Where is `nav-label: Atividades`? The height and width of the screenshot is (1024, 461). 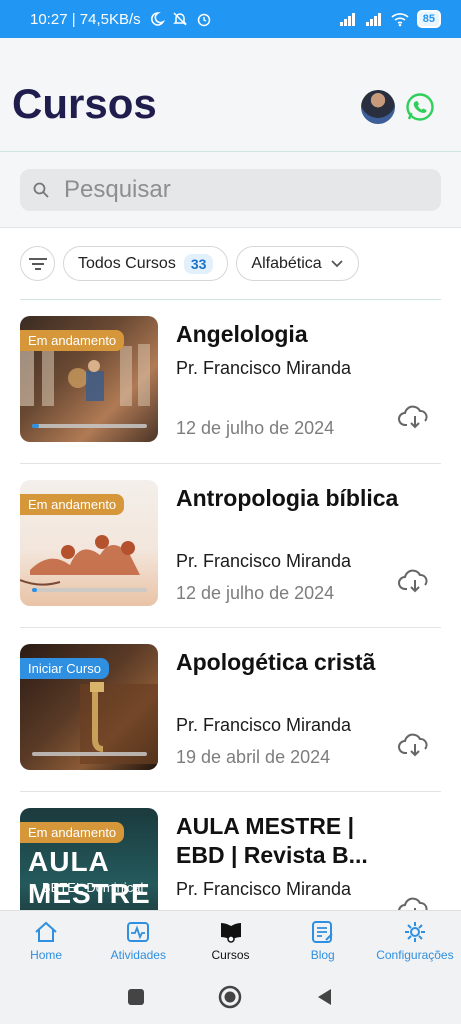 nav-label: Atividades is located at coordinates (138, 954).